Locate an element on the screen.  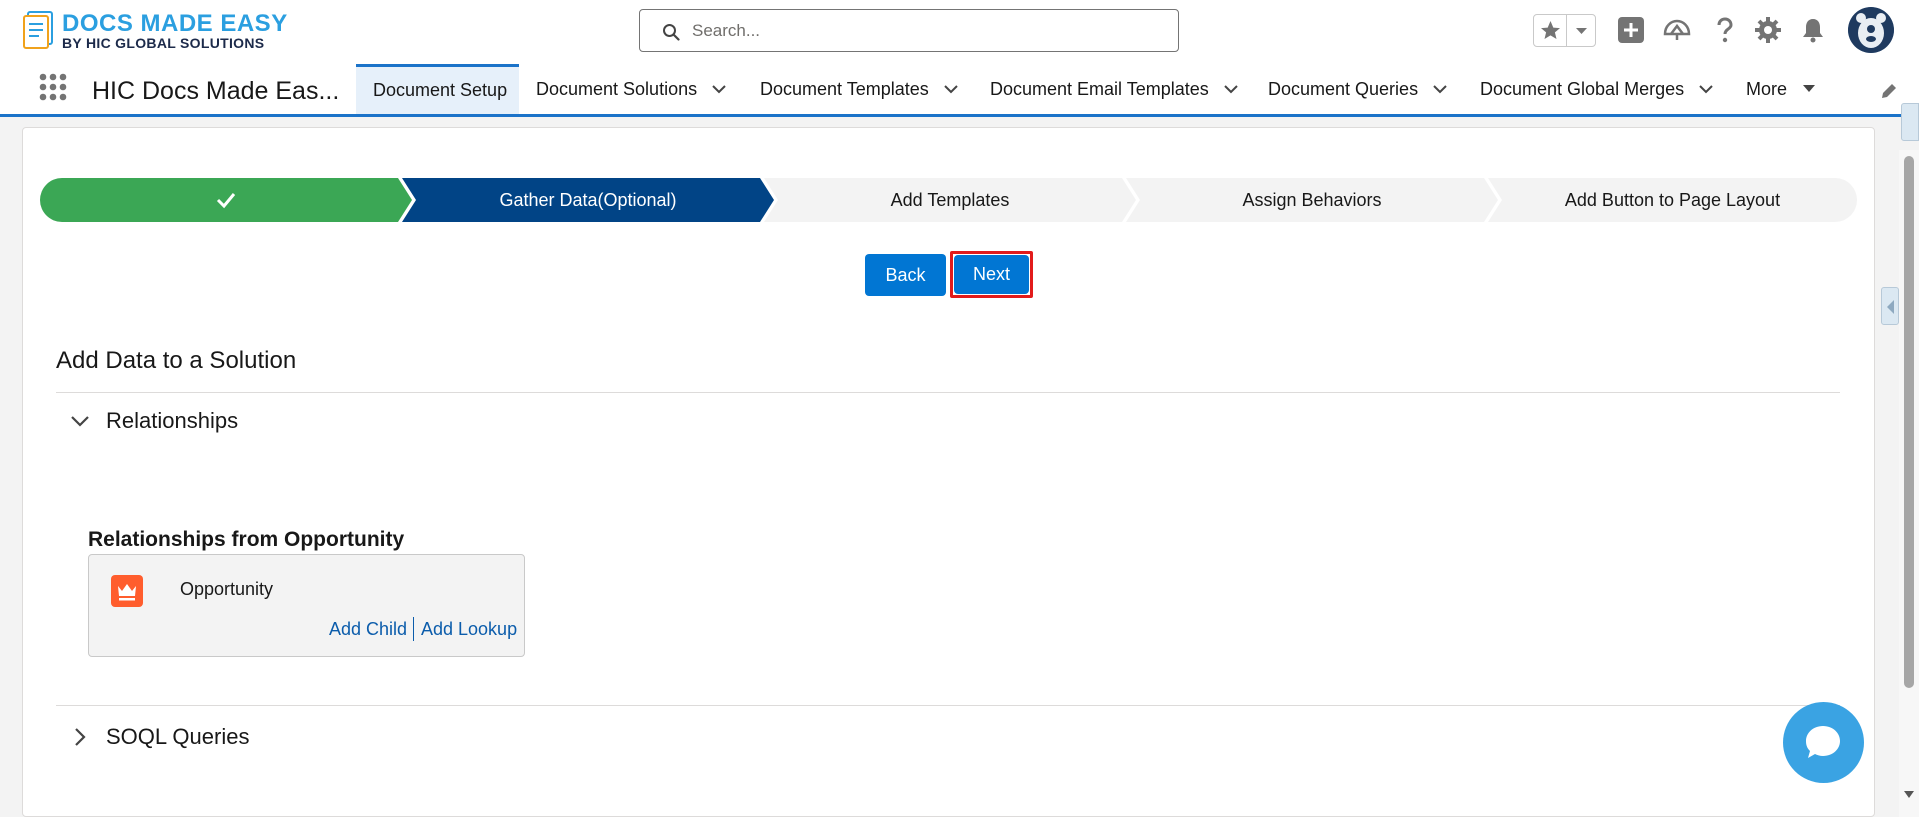
path-step-label: Assign Behaviors is located at coordinates (1312, 199).